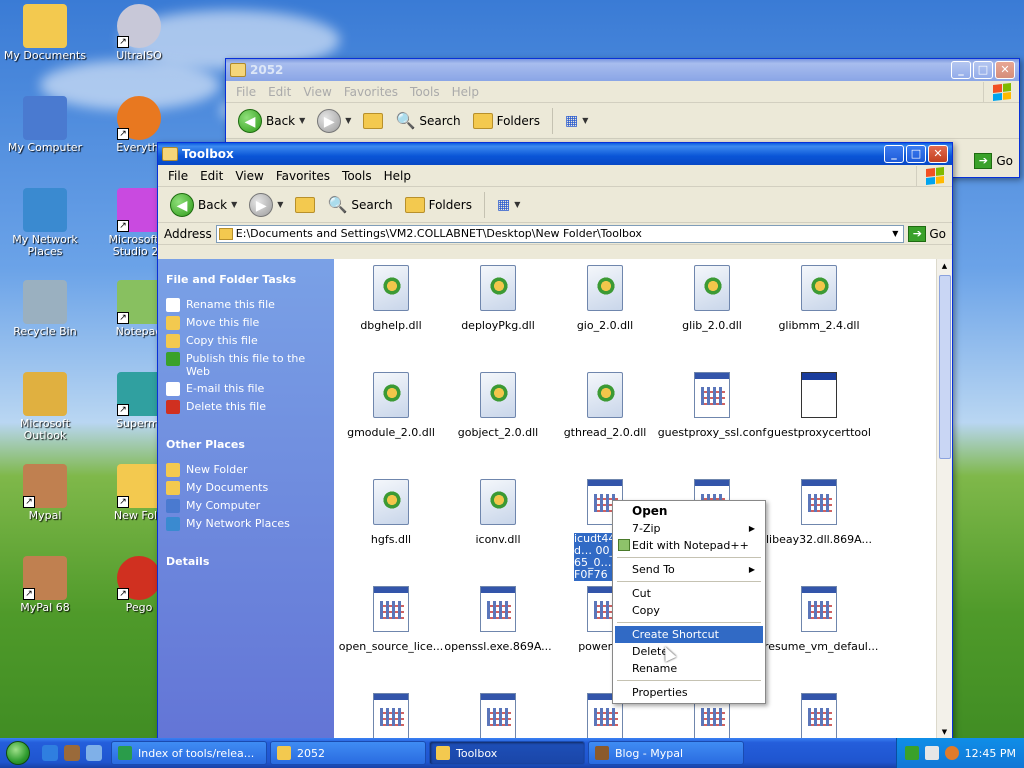  I want to click on task-link: Publish this file to the Web, so click(246, 365).